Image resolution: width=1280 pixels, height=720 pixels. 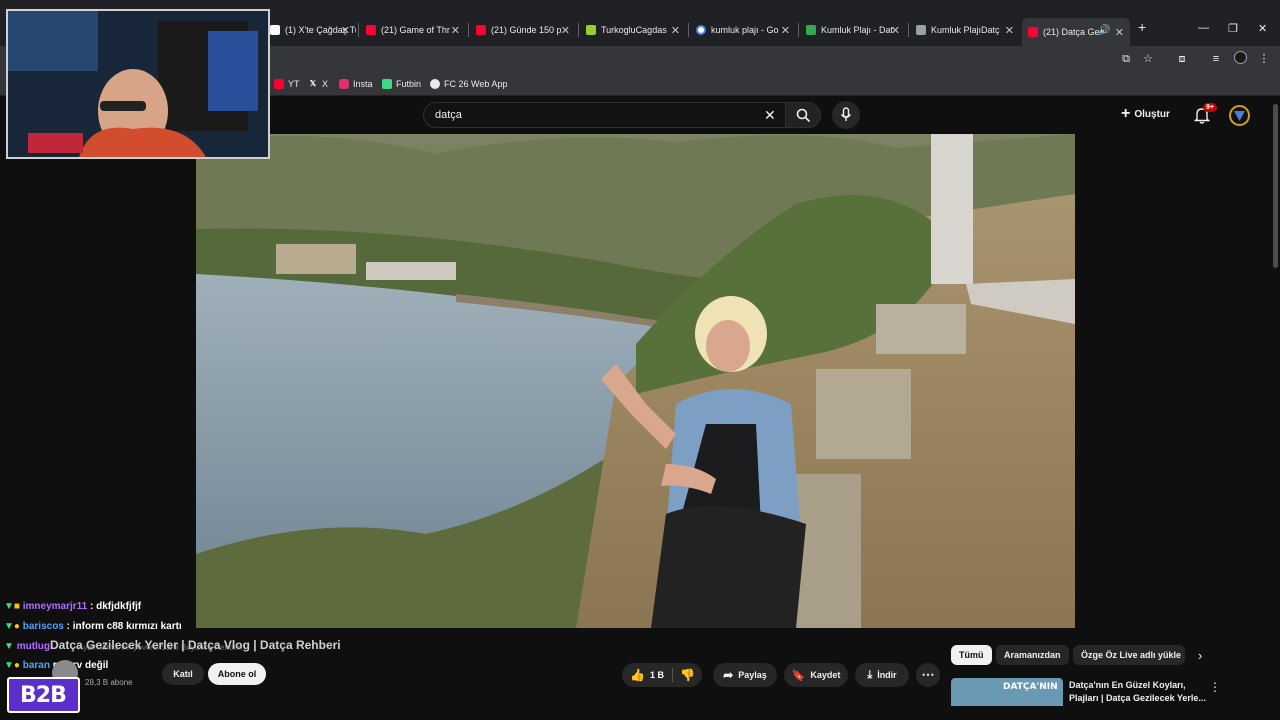 I want to click on thumbs-up-icon: 👍, so click(x=637, y=675).